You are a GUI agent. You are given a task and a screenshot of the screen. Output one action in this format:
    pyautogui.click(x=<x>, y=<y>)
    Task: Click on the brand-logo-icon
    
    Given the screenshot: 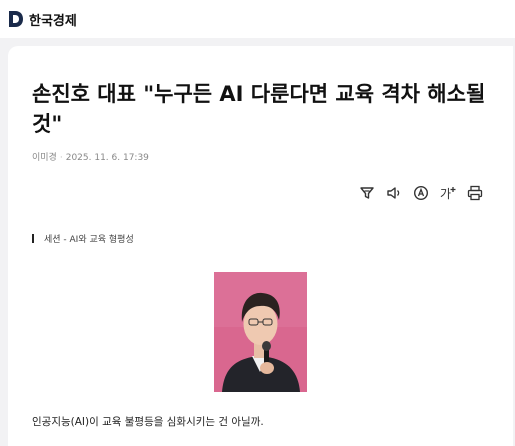 What is the action you would take?
    pyautogui.click(x=16, y=19)
    